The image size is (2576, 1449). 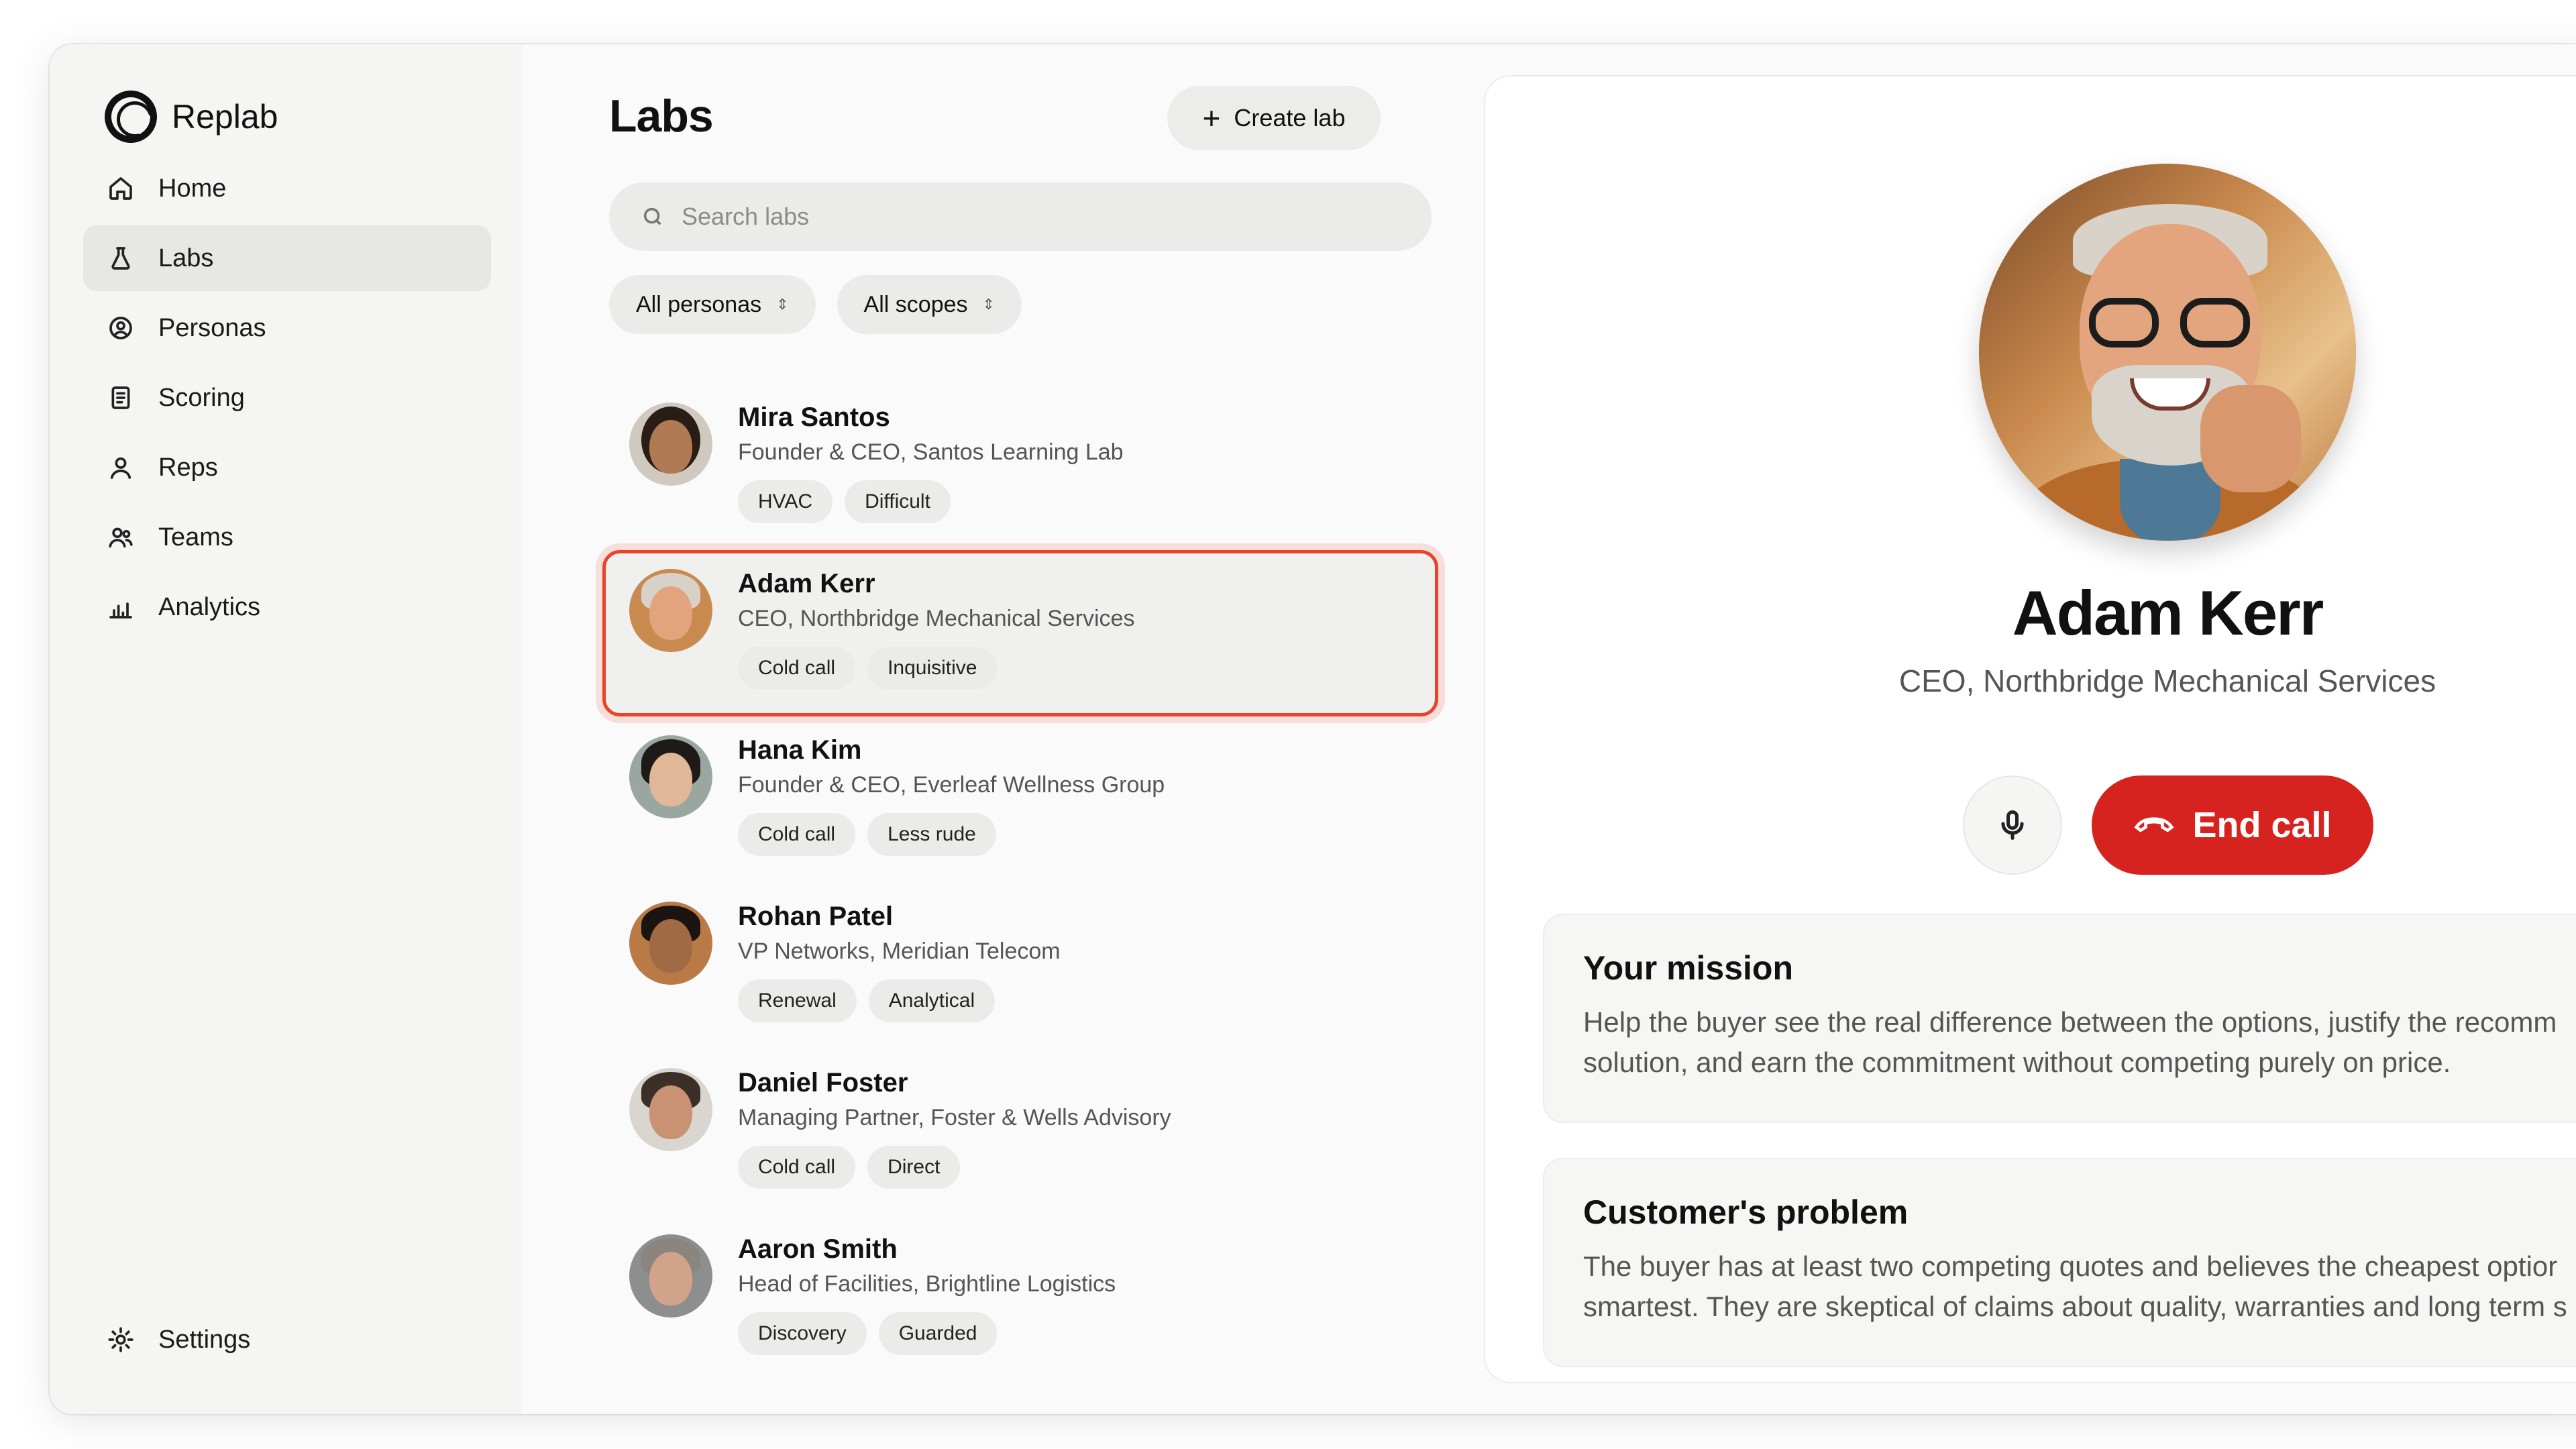 I want to click on end-call-button: End call, so click(x=2232, y=825).